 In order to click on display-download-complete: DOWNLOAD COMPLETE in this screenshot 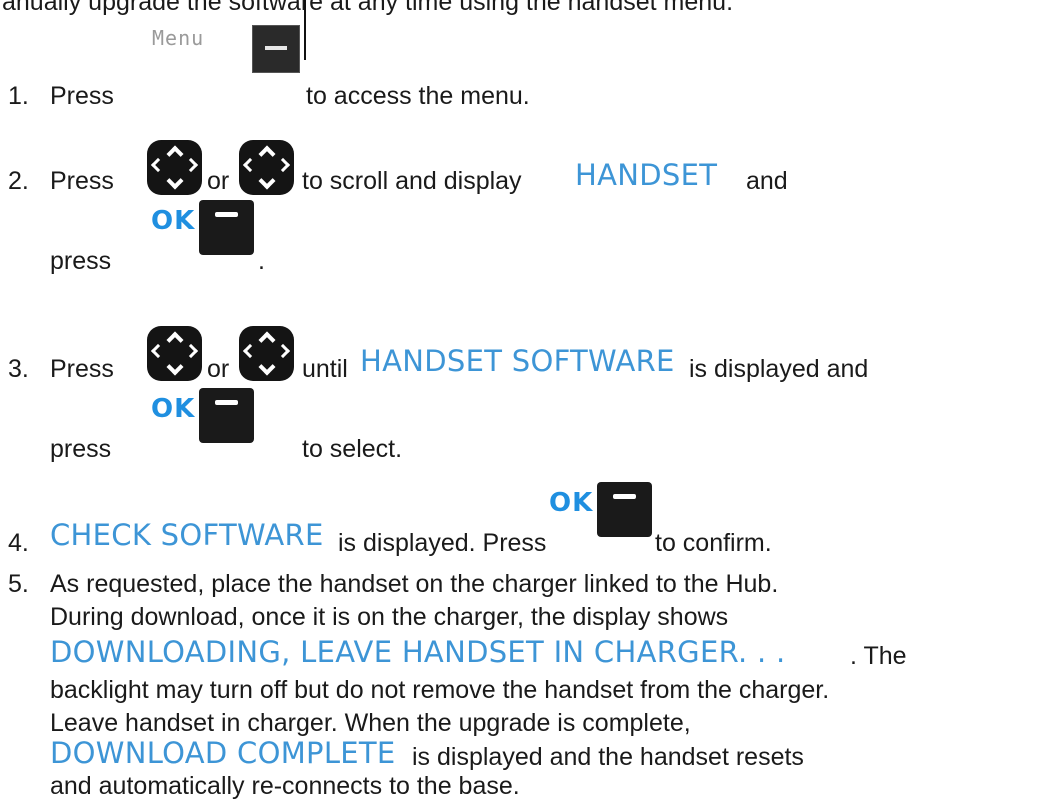, I will do `click(223, 753)`.